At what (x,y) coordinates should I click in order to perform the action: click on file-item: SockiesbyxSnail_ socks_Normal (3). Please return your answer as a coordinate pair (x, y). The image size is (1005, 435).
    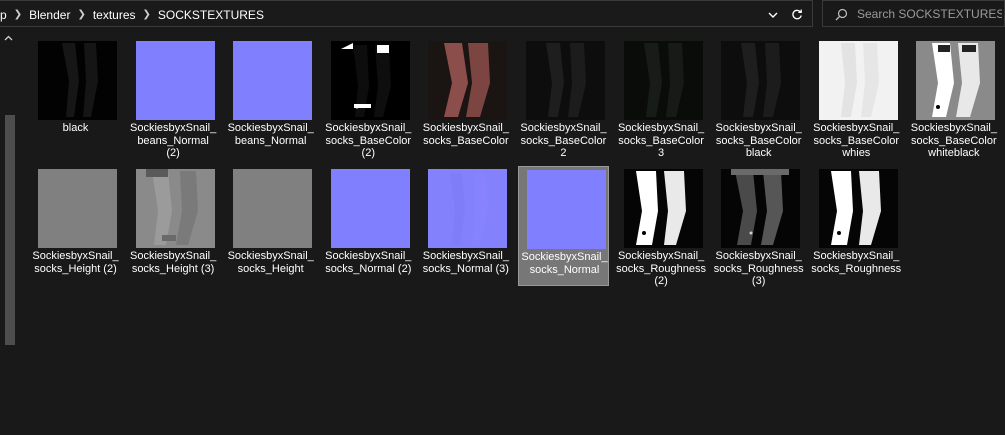
    Looking at the image, I should click on (465, 226).